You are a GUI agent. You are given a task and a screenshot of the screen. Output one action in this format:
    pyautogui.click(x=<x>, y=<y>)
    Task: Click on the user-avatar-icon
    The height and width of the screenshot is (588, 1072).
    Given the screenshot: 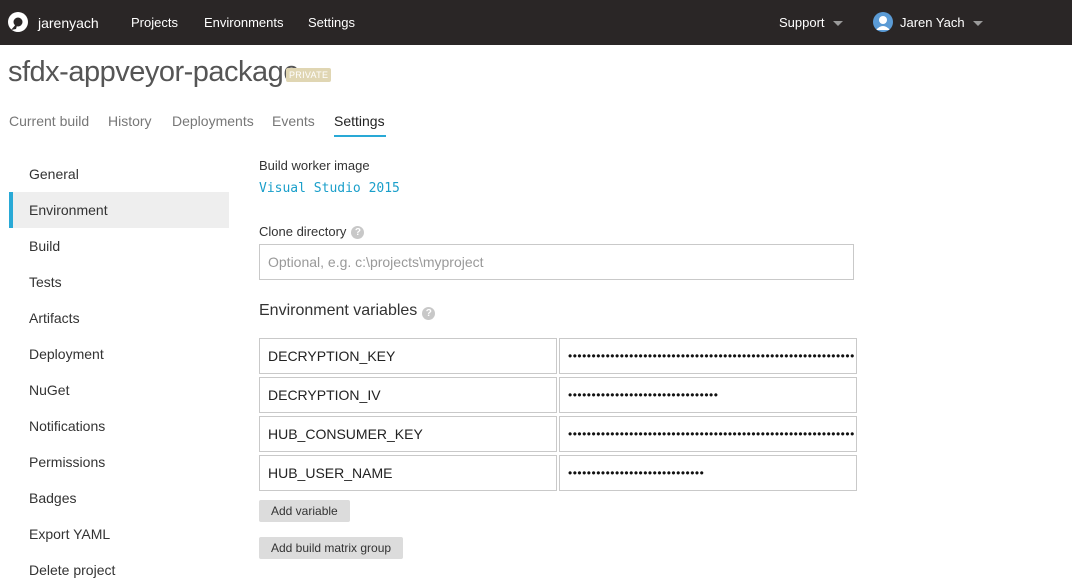 What is the action you would take?
    pyautogui.click(x=883, y=22)
    